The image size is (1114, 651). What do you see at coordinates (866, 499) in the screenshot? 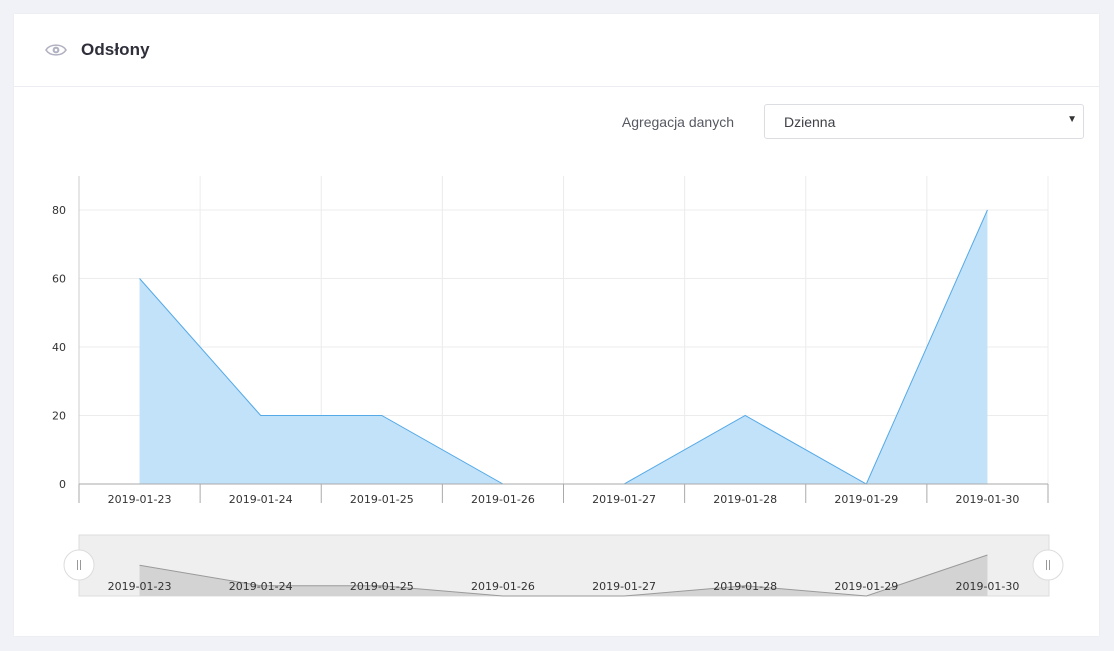
I see `x-tick-label: 2019-01-29` at bounding box center [866, 499].